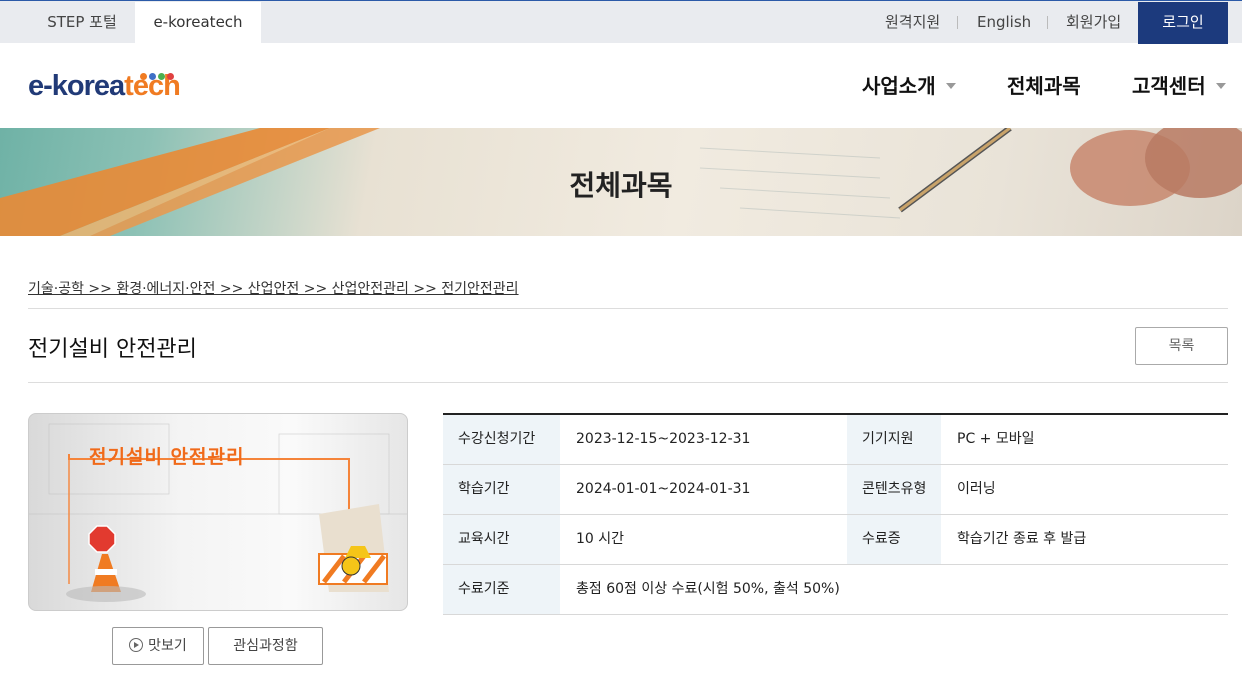  I want to click on table-header-cell: 수강신청기간, so click(501, 439).